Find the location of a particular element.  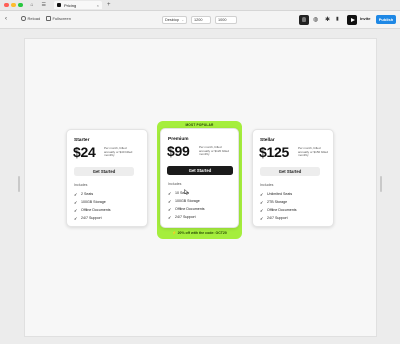

plan-name: Premium is located at coordinates (178, 139).